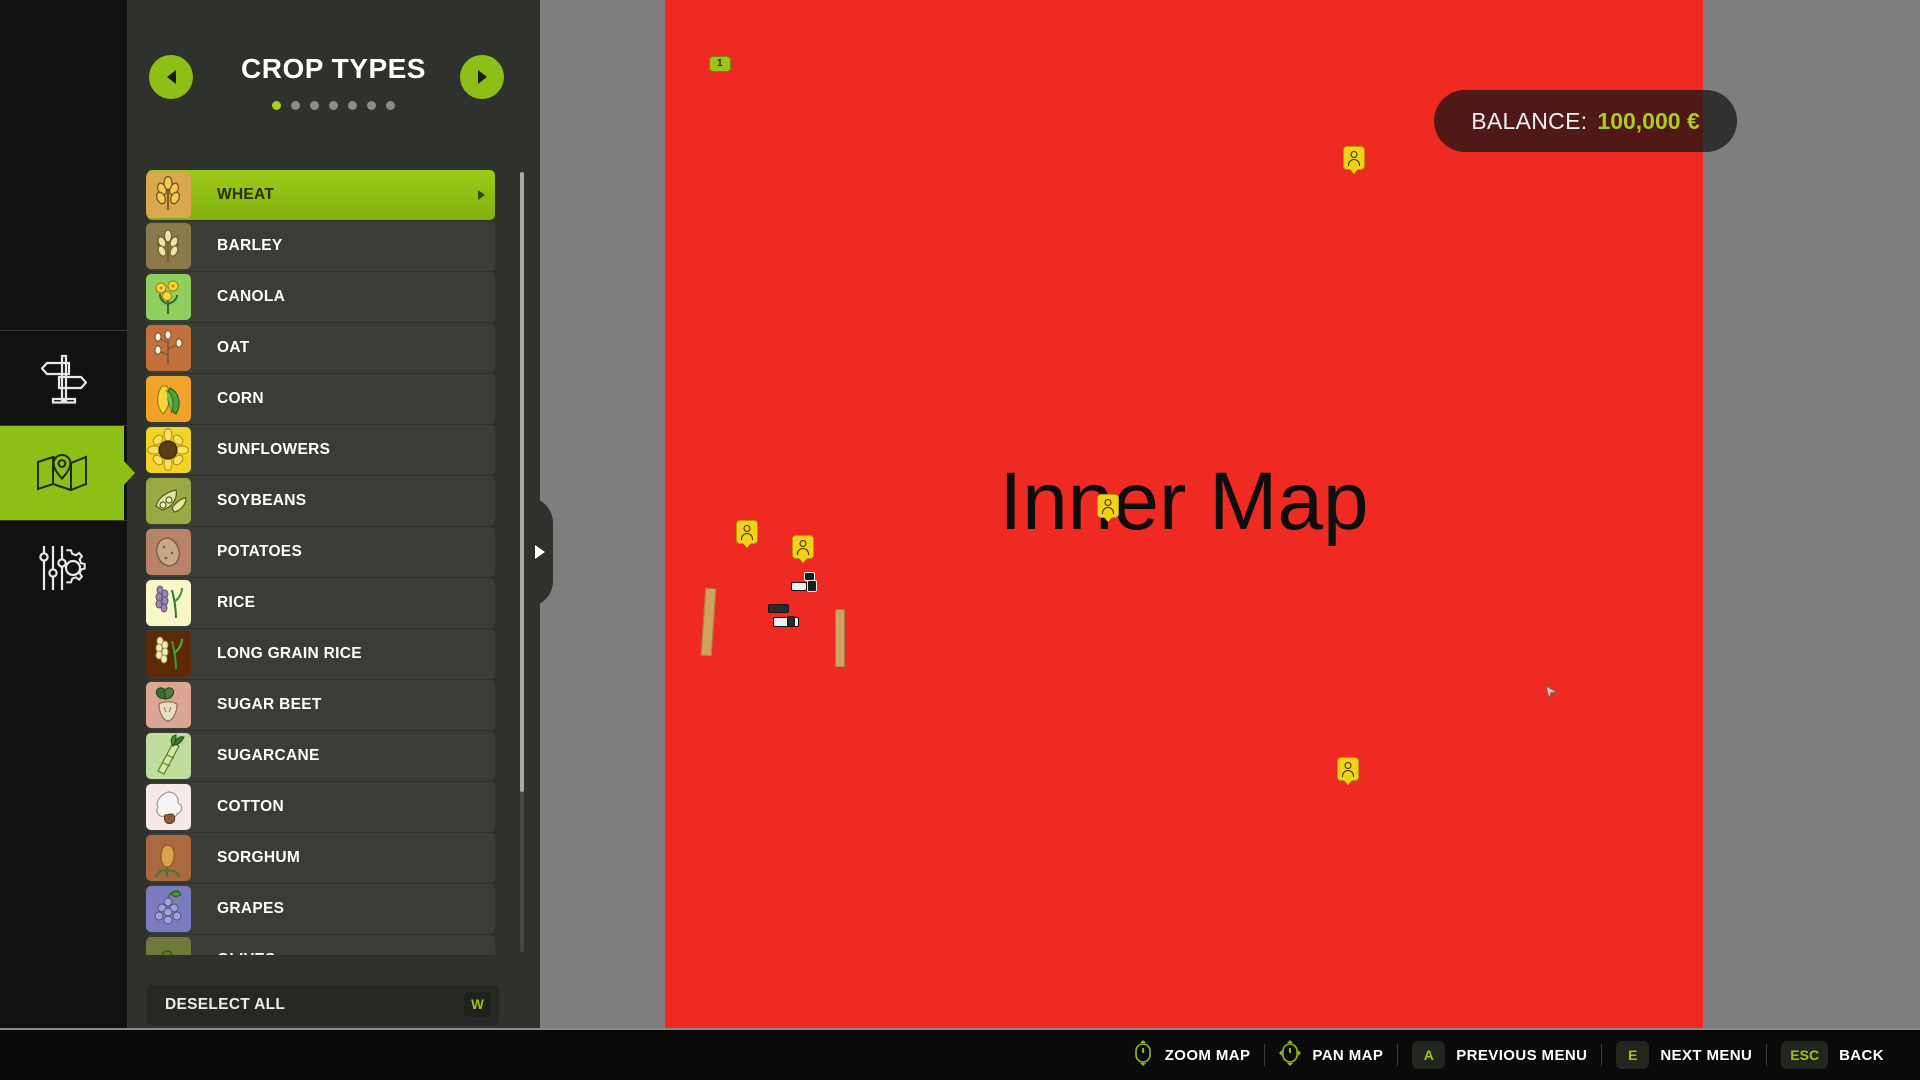  I want to click on crop-list-item-corn: CORN, so click(320, 399).